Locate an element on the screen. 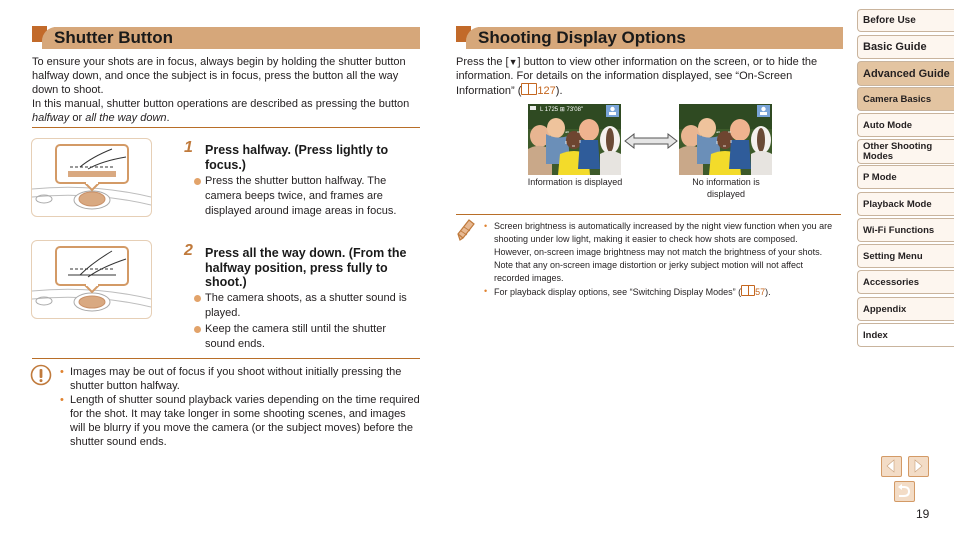  nav-label: P Mode is located at coordinates (880, 177).